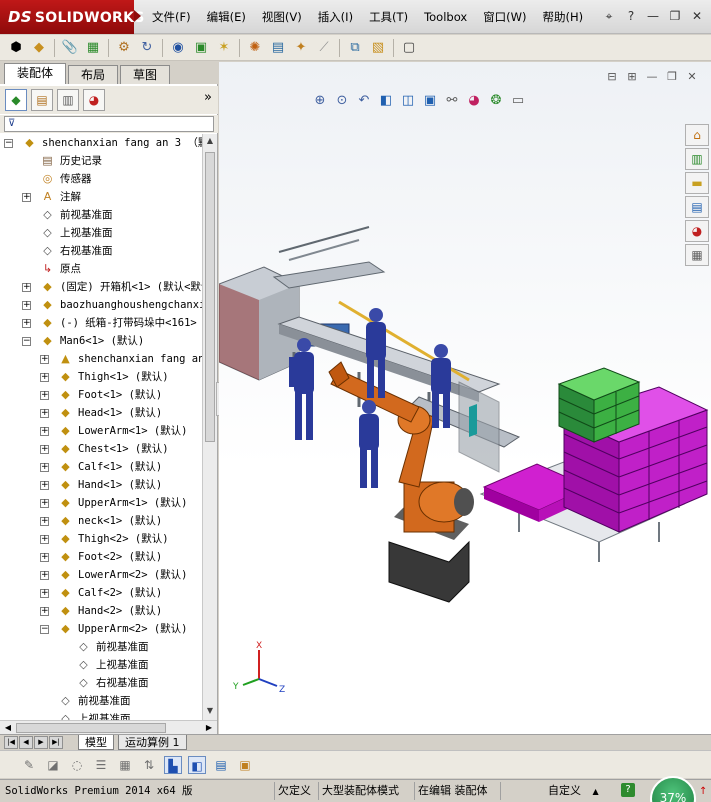  What do you see at coordinates (94, 100) in the screenshot?
I see `display-manager-icon: ◕` at bounding box center [94, 100].